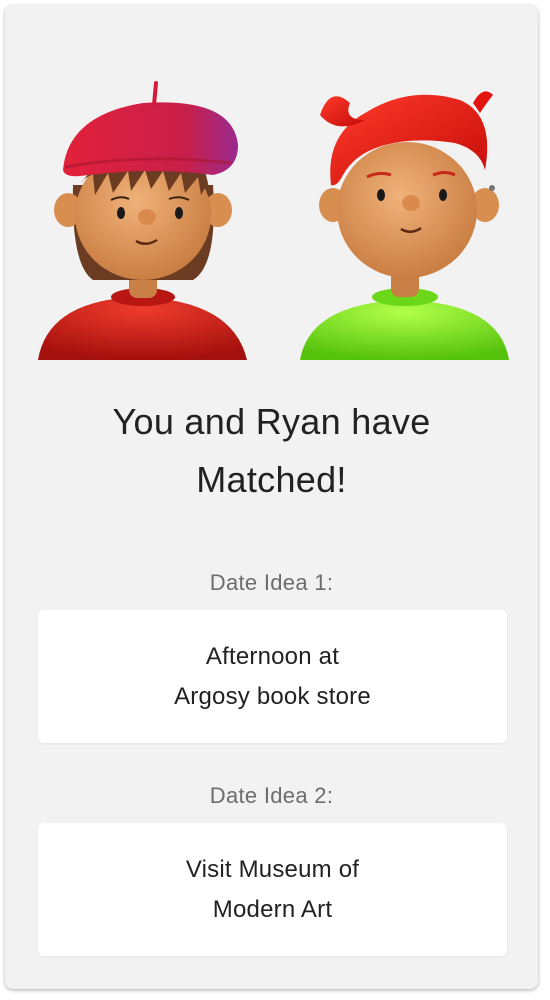 The width and height of the screenshot is (550, 1000). I want to click on date-idea-1-line1: Afternoon at, so click(272, 656).